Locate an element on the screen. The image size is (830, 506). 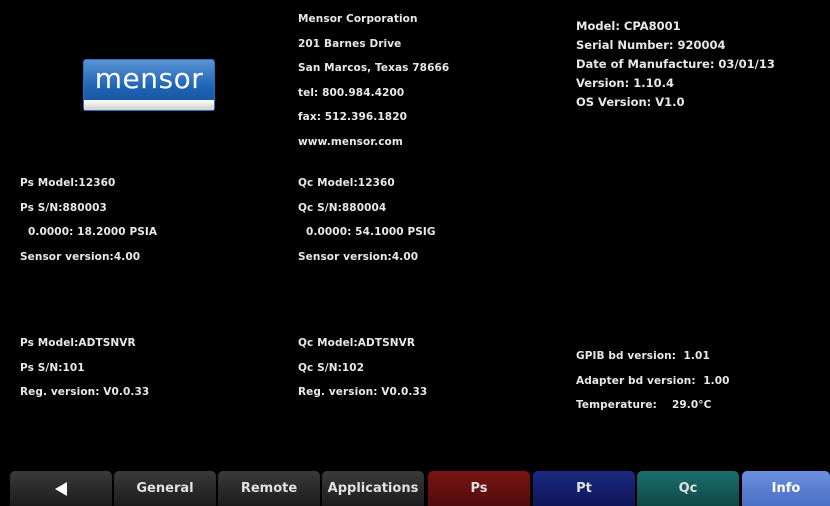
ps-regulator-version: Reg. version: V0.0.33 is located at coordinates (85, 392).